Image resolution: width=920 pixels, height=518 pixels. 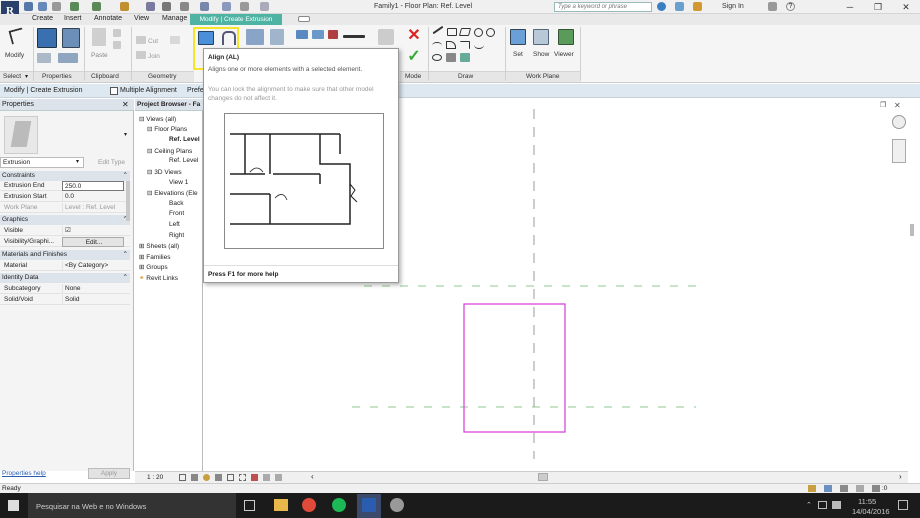 I want to click on dimension-icon, so click(x=166, y=6).